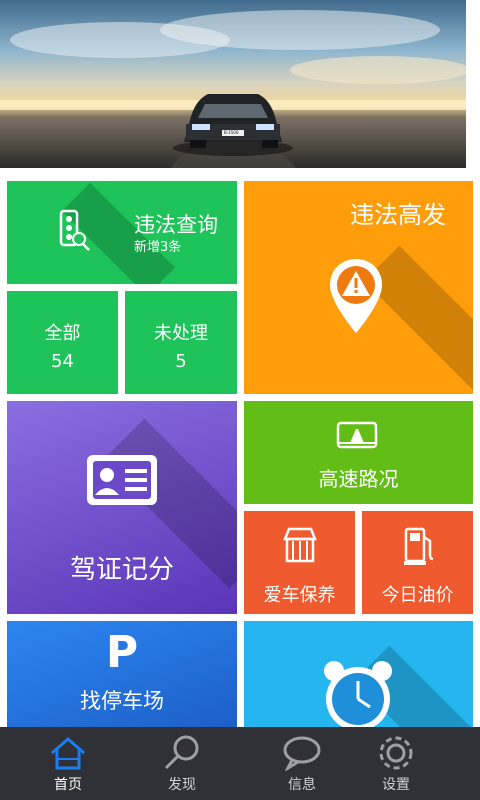 This screenshot has height=800, width=480. I want to click on car-care-tile: 爱车保养, so click(299, 562).